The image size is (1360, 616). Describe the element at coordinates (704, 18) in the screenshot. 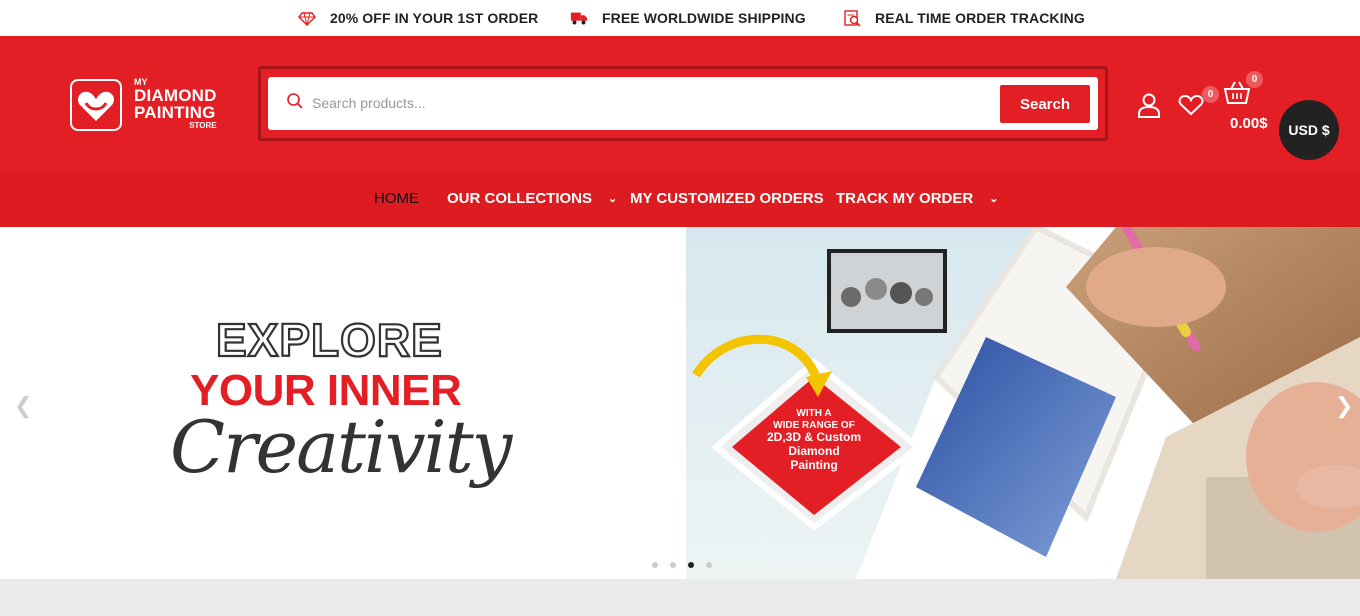

I see `promo-text: FREE WORLDWIDE SHIPPING` at that location.